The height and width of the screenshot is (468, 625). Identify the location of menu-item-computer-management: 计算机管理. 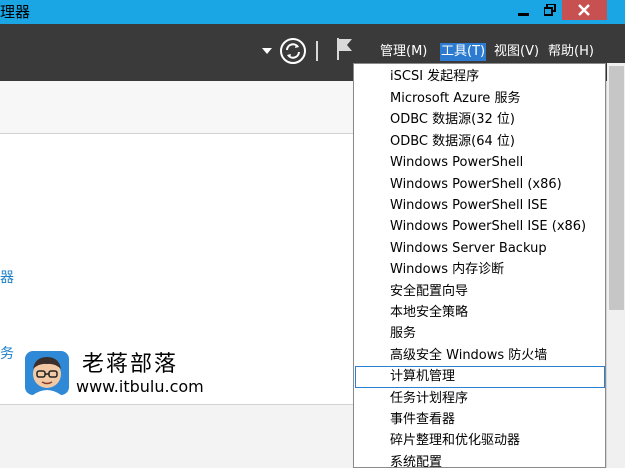
(480, 377).